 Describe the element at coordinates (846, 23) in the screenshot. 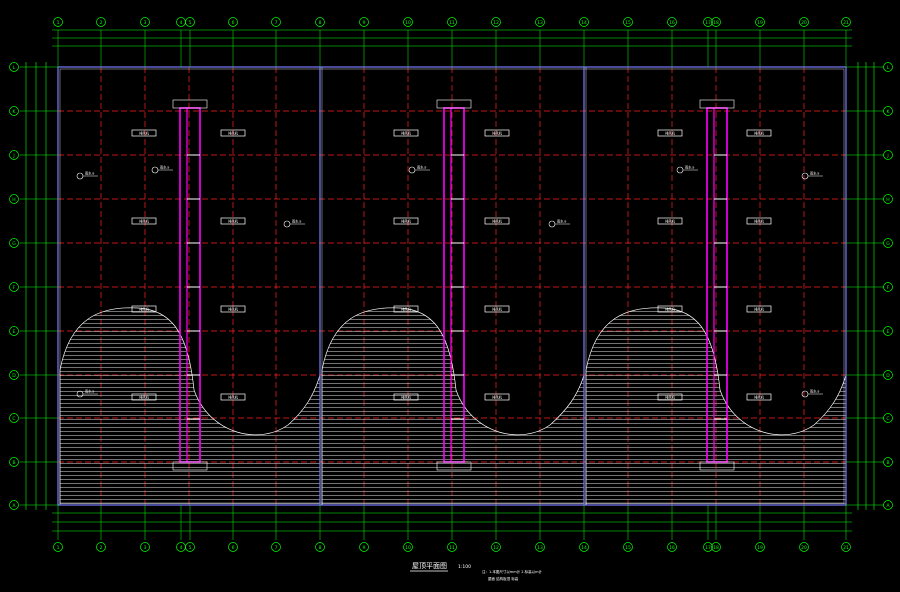

I see `column-label: 21` at that location.